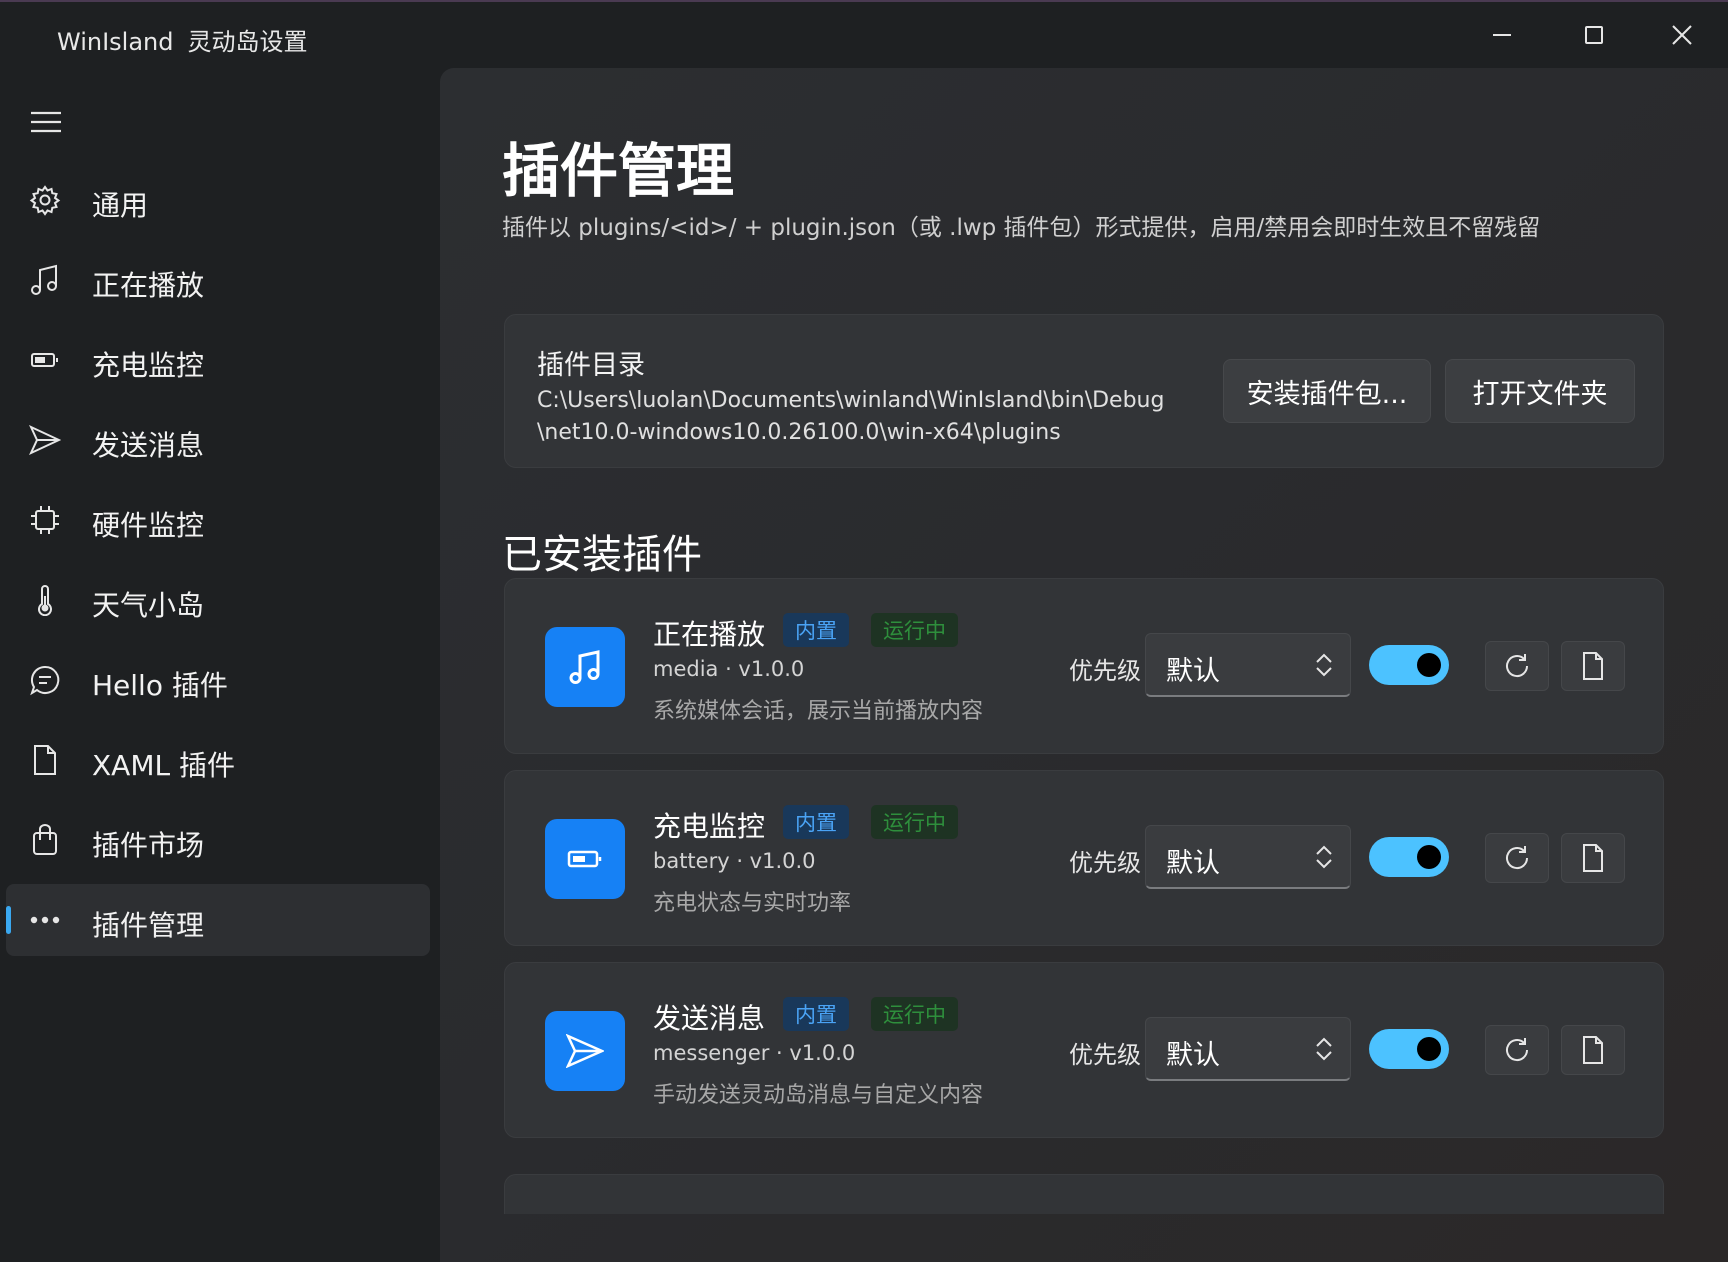  I want to click on close-icon, so click(1682, 35).